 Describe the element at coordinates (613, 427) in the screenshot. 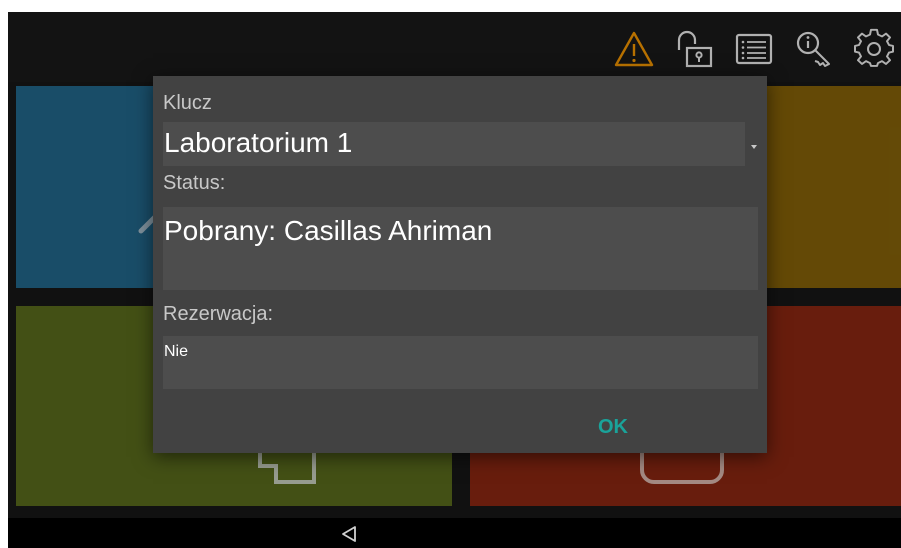

I see `ok-button: OK` at that location.